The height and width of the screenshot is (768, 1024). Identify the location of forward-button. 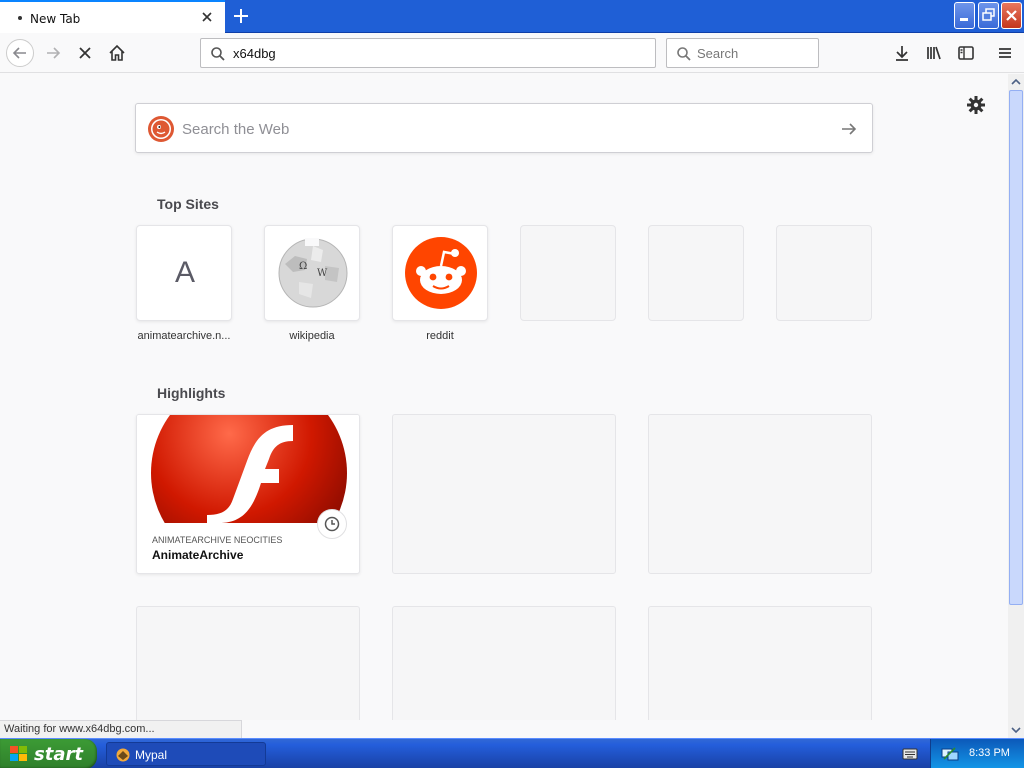
(53, 53).